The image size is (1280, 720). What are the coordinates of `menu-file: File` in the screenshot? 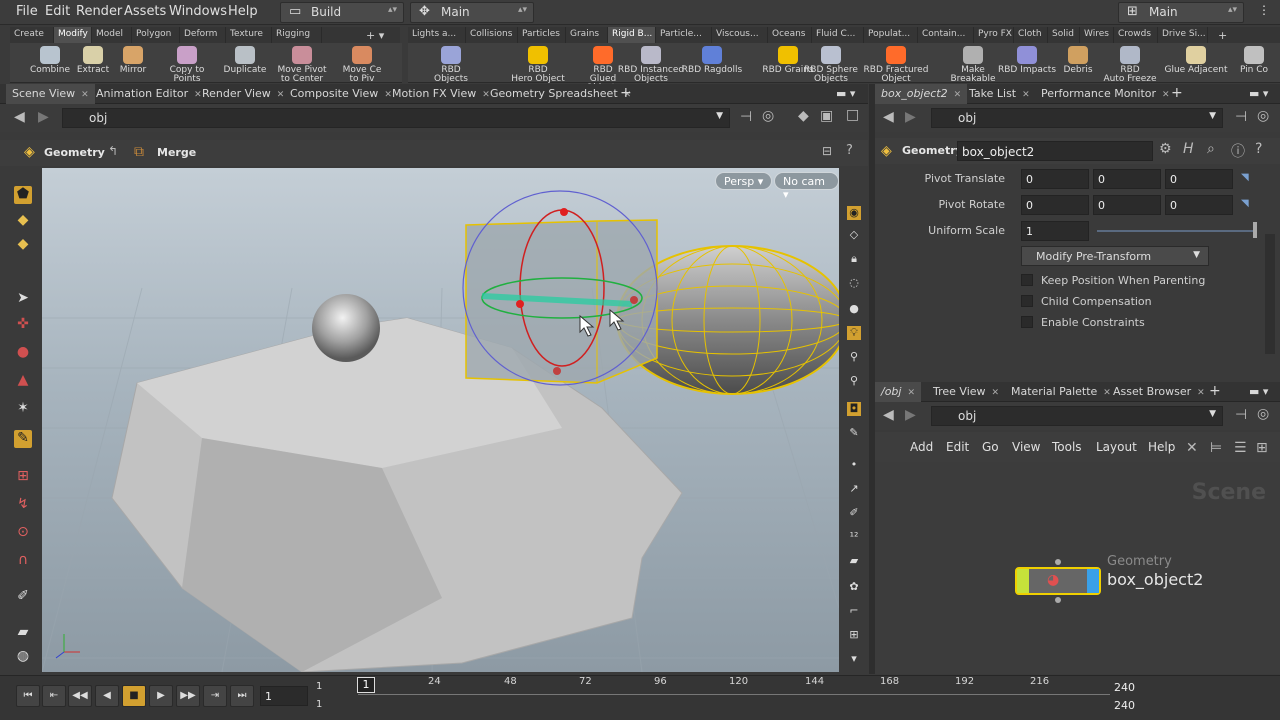 It's located at (27, 11).